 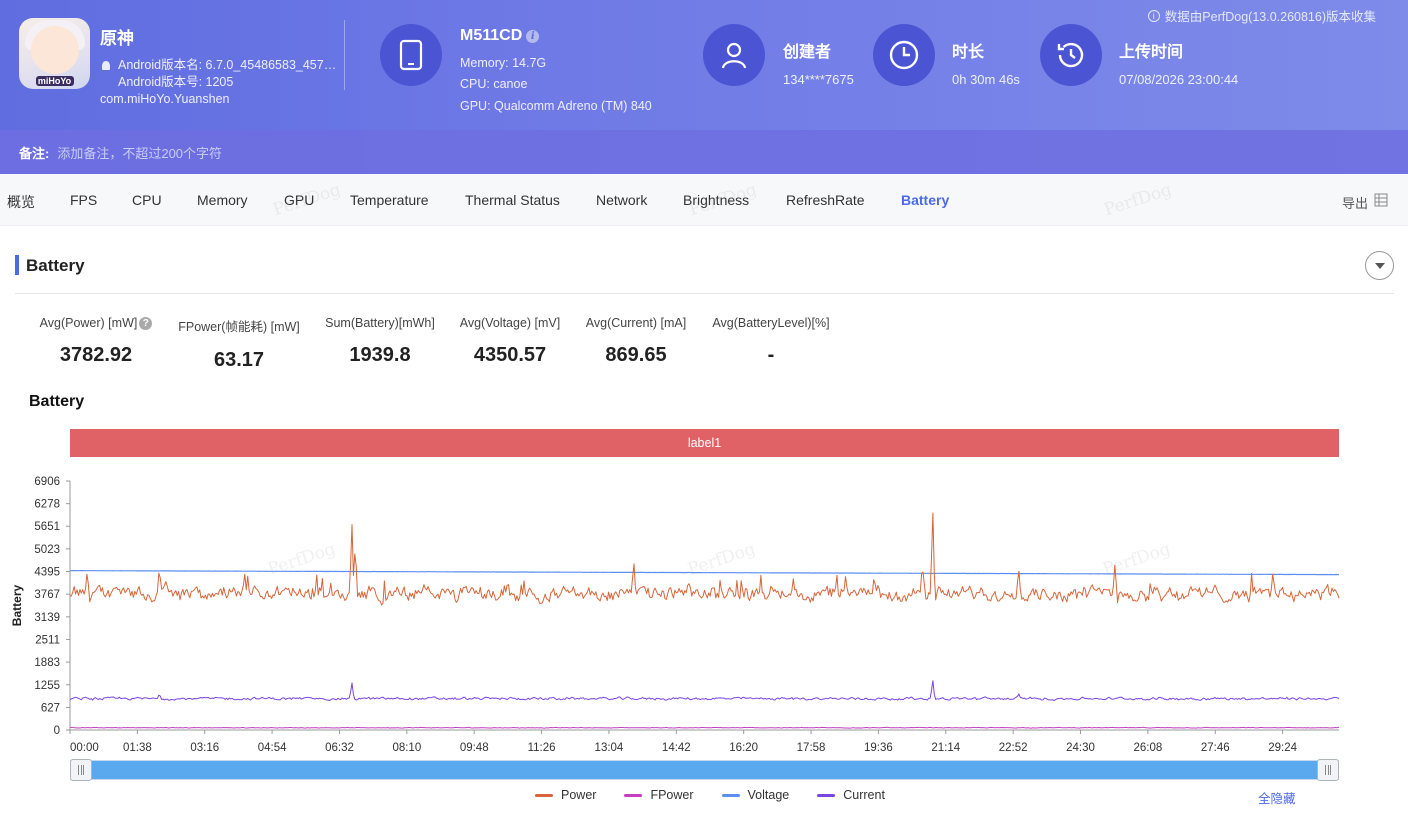 What do you see at coordinates (704, 770) in the screenshot?
I see `time-range-slider` at bounding box center [704, 770].